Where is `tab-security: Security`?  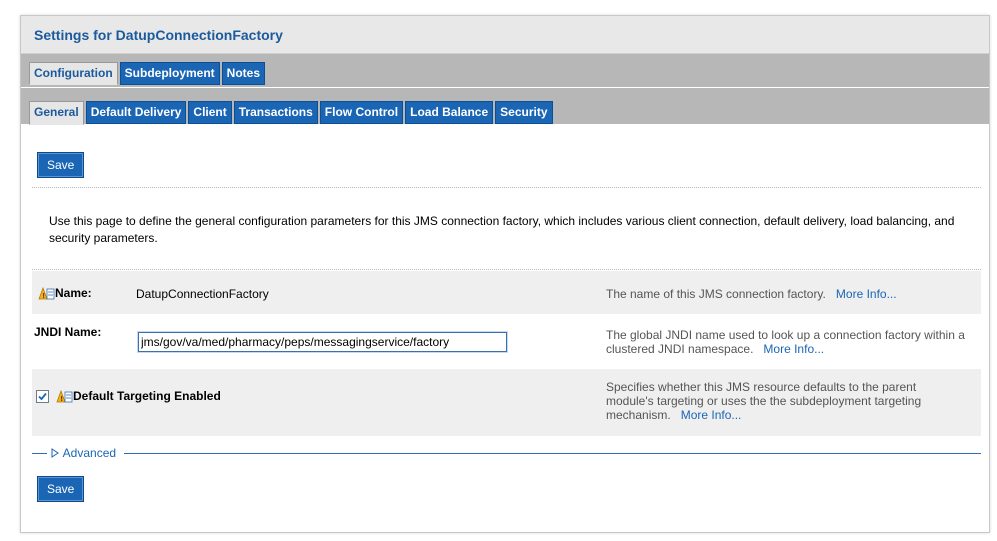
tab-security: Security is located at coordinates (524, 112).